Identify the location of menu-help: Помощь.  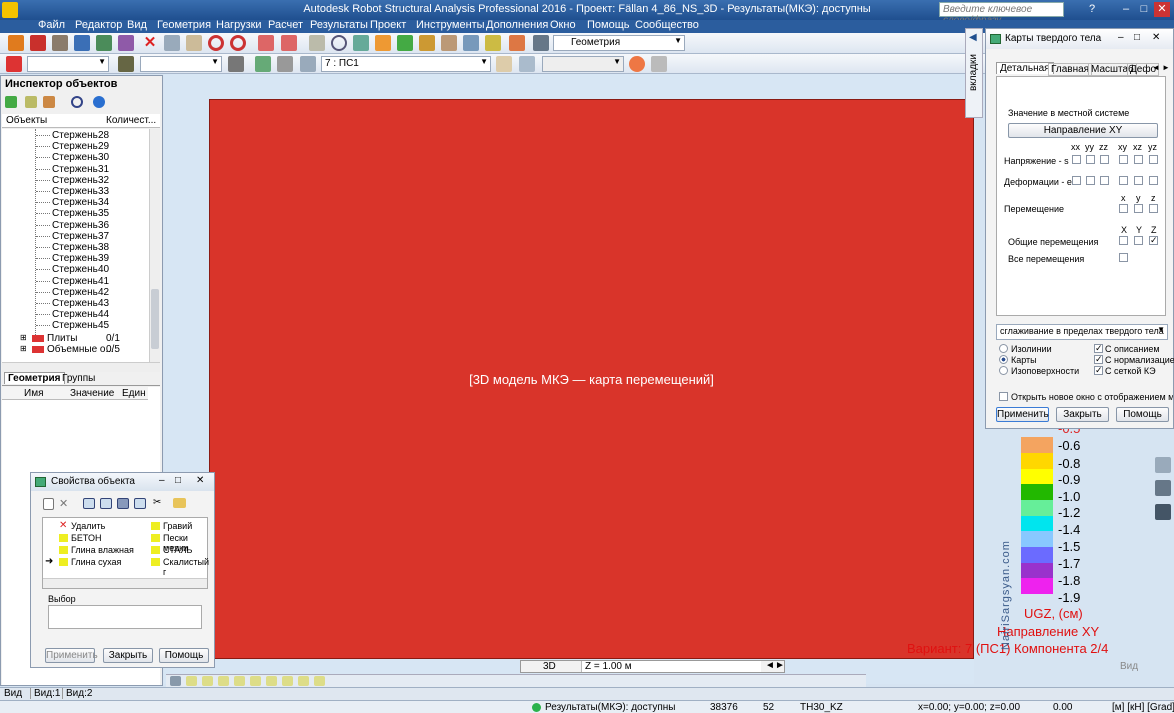
(608, 25).